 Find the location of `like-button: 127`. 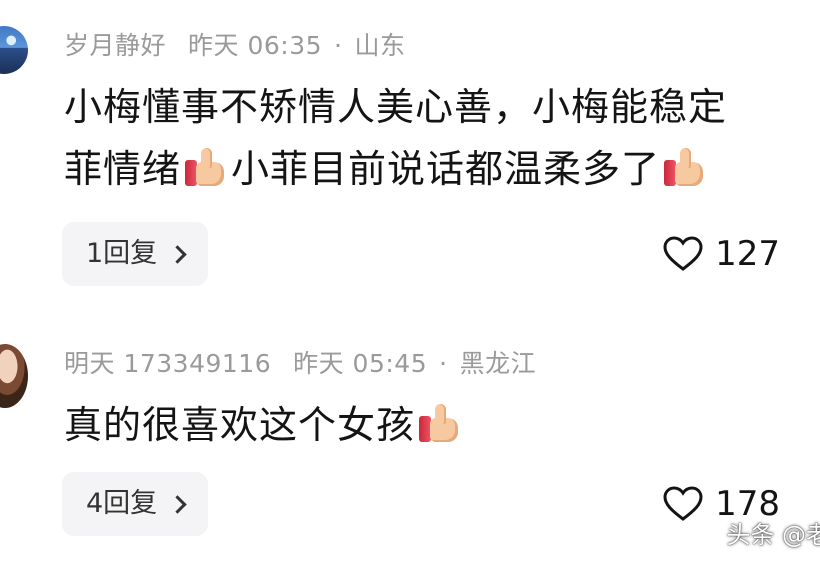

like-button: 127 is located at coordinates (721, 254).